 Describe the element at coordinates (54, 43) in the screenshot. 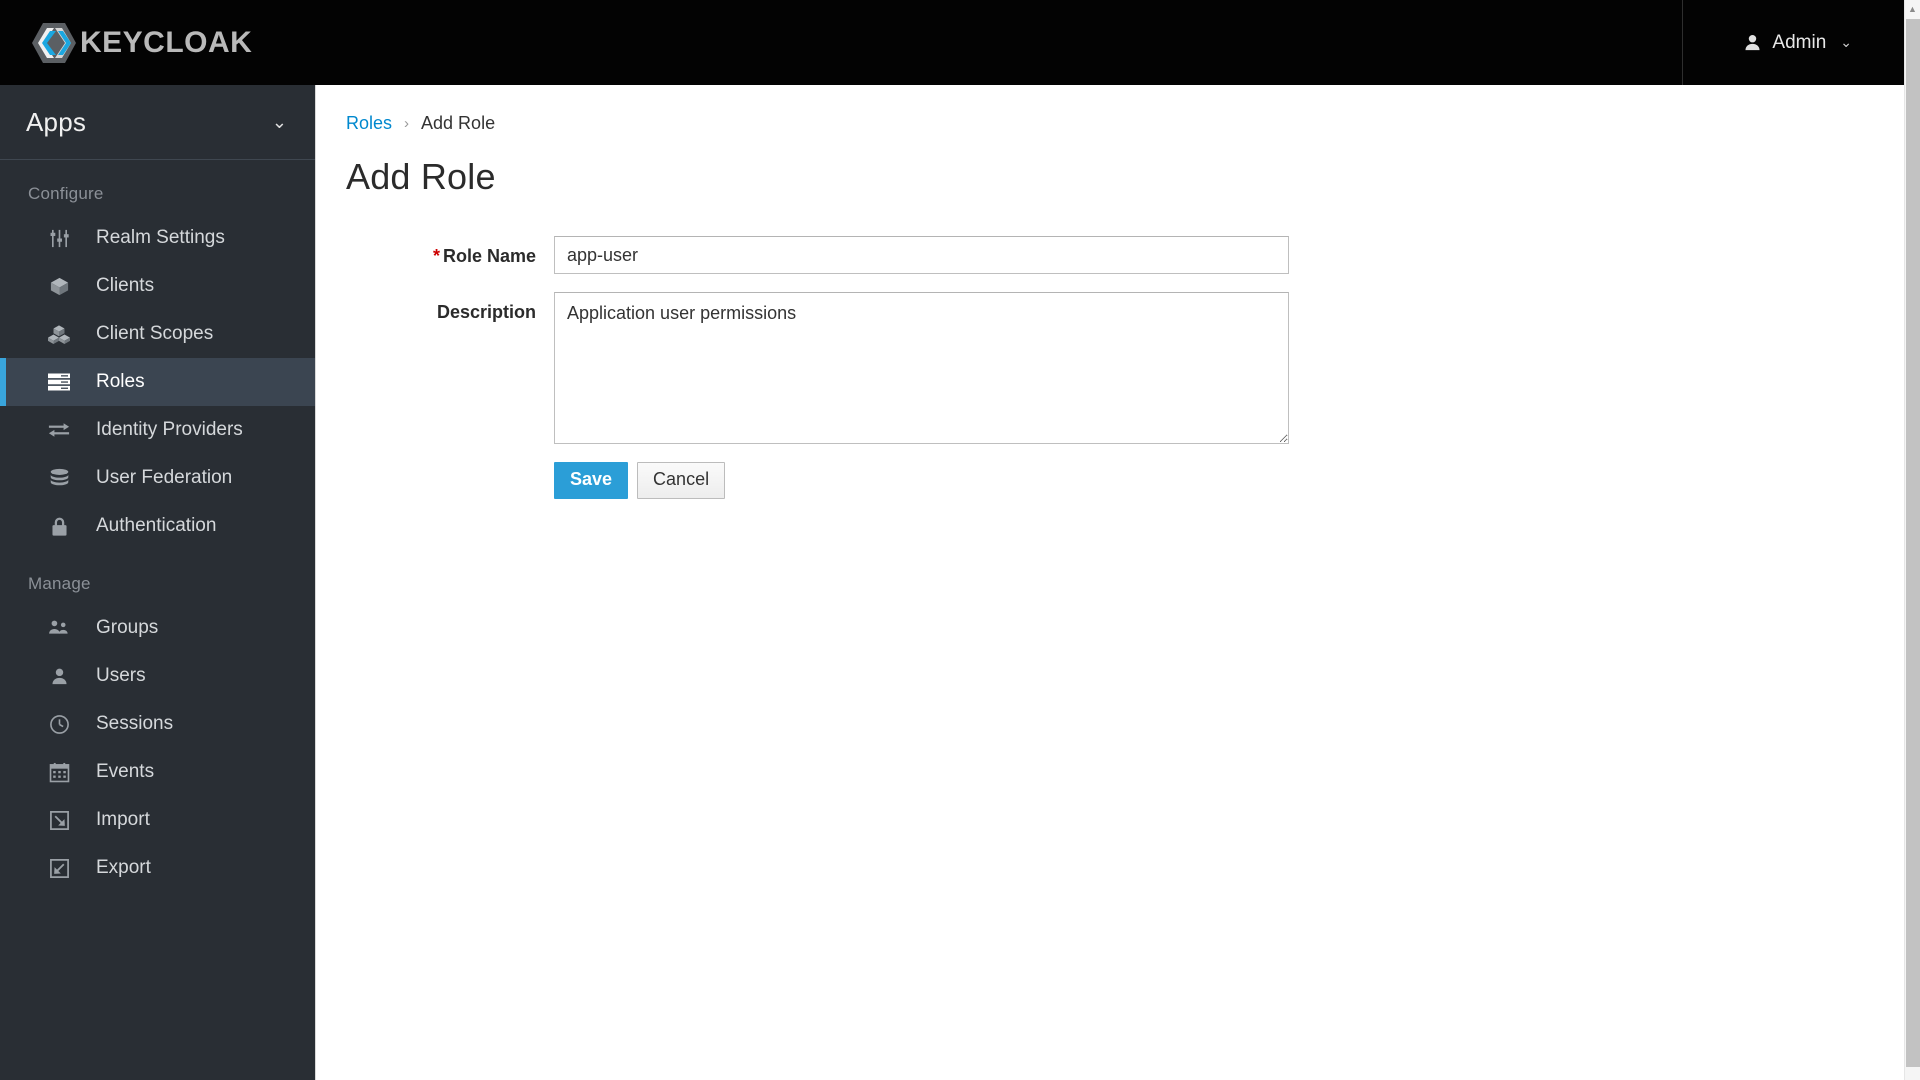

I see `keycloak-hexagon-logo-icon` at that location.